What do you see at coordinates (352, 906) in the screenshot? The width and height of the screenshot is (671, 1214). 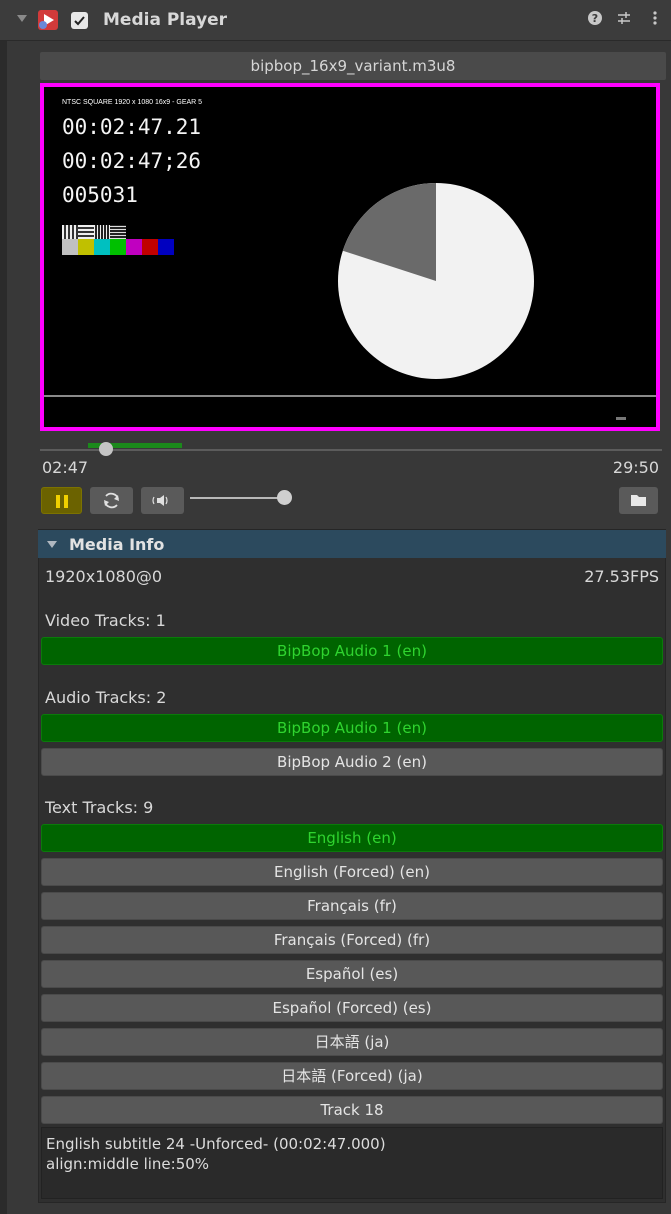 I see `text-track-button: Français (fr)` at bounding box center [352, 906].